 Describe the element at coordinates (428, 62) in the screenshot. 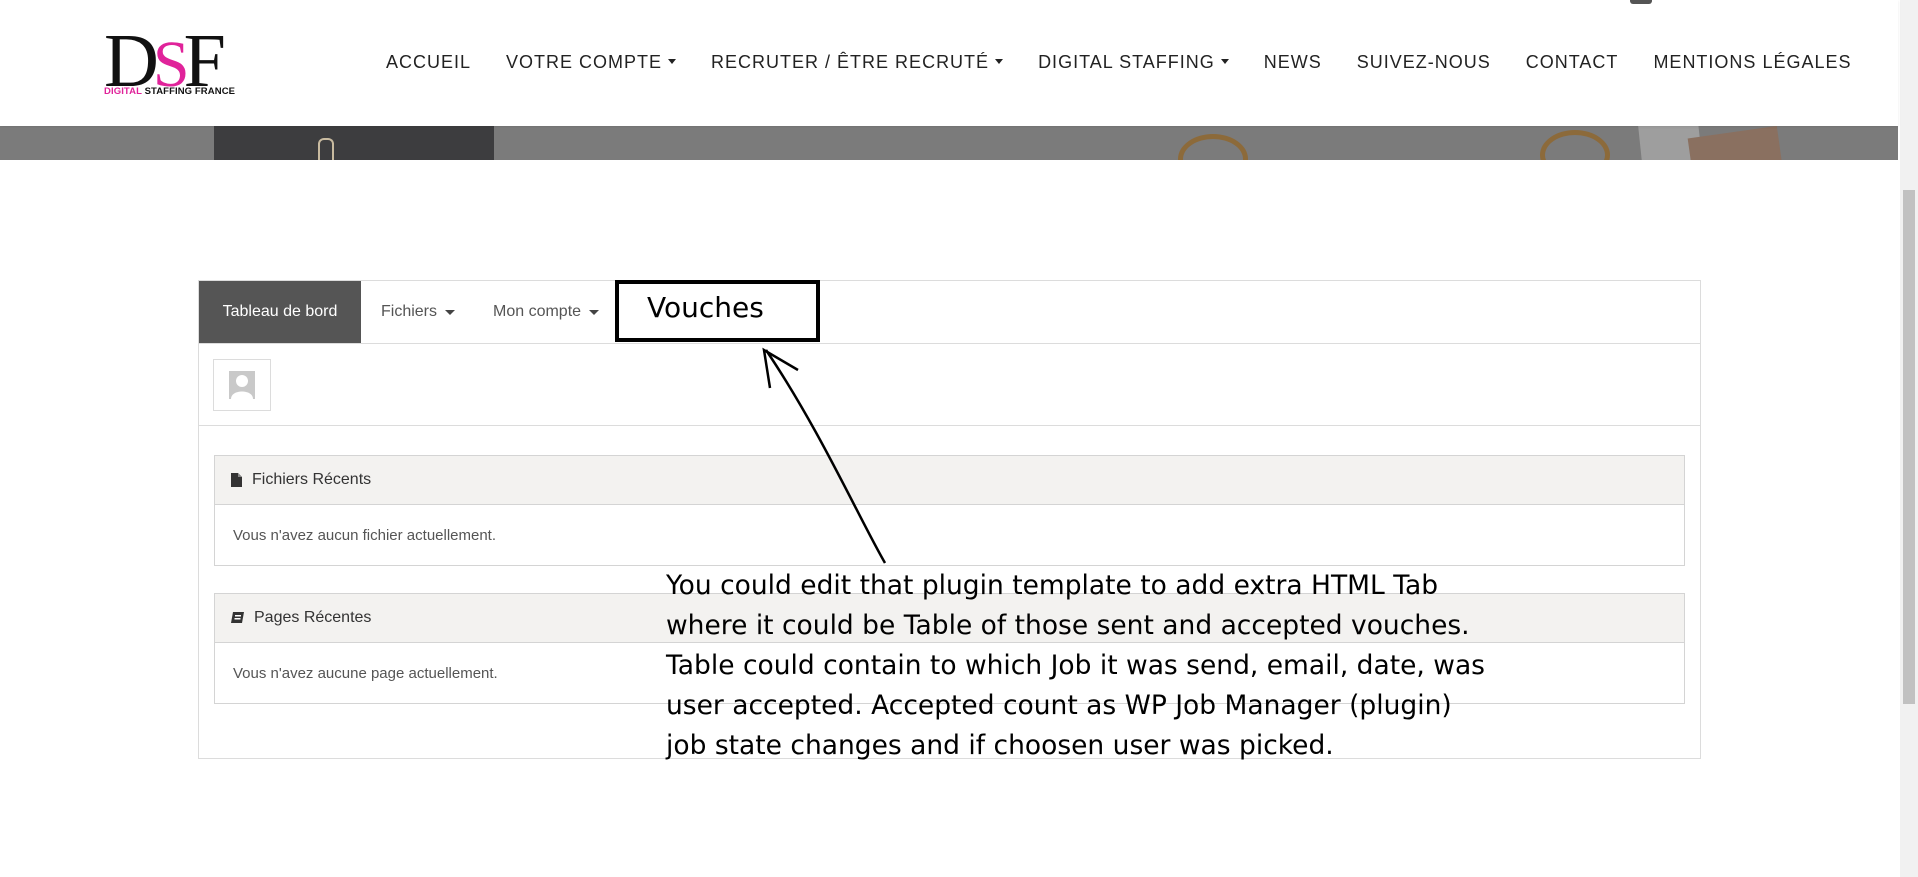

I see `nav-item-accueil: ACCUEIL` at that location.